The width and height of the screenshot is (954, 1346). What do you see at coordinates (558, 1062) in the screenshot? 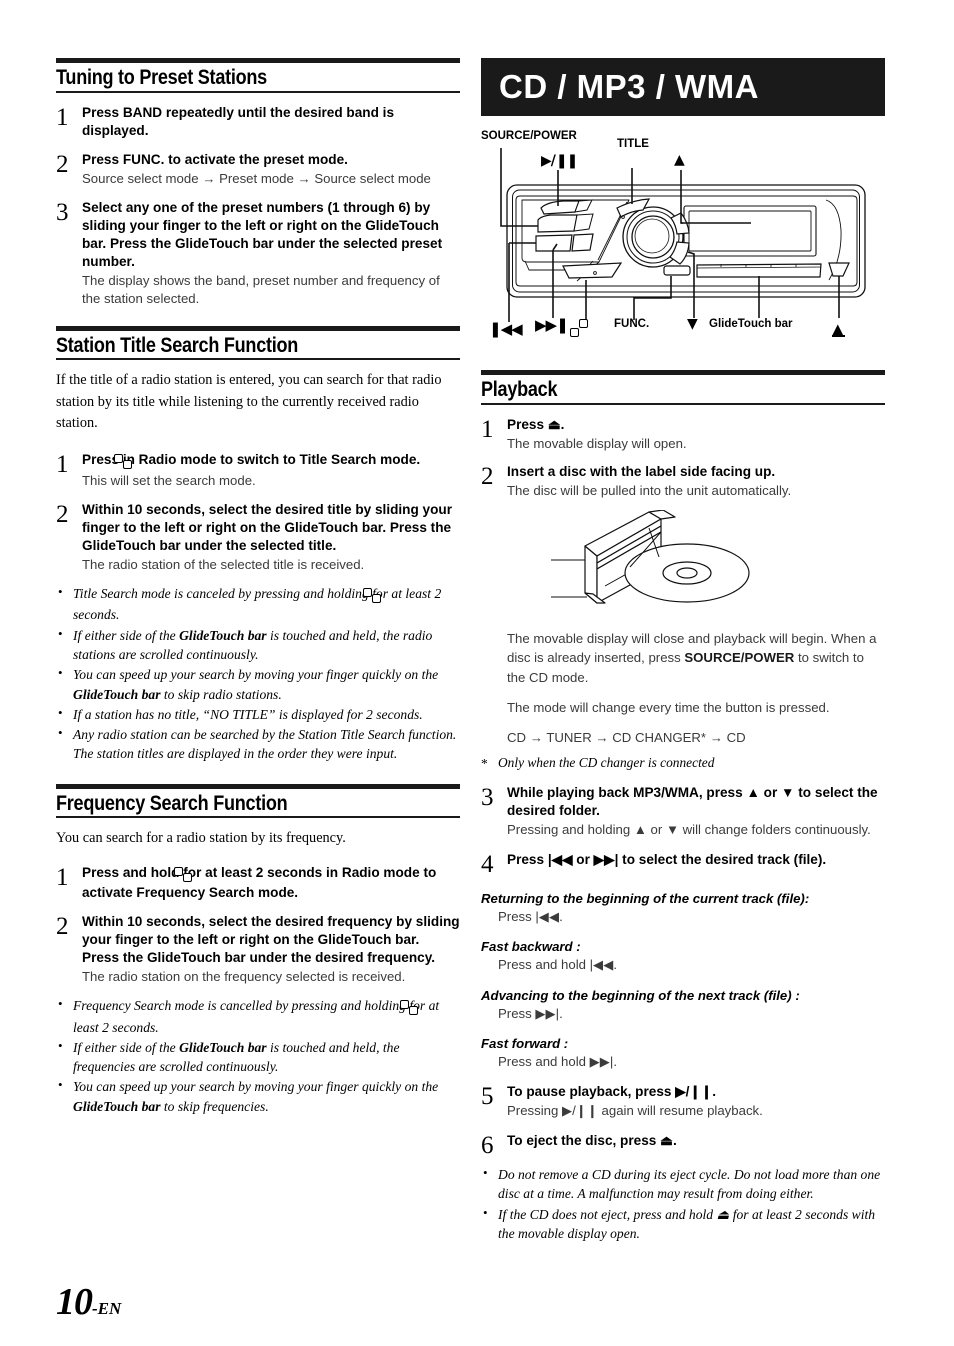
I see `mode-body: Press and hold ▶▶|.` at bounding box center [558, 1062].